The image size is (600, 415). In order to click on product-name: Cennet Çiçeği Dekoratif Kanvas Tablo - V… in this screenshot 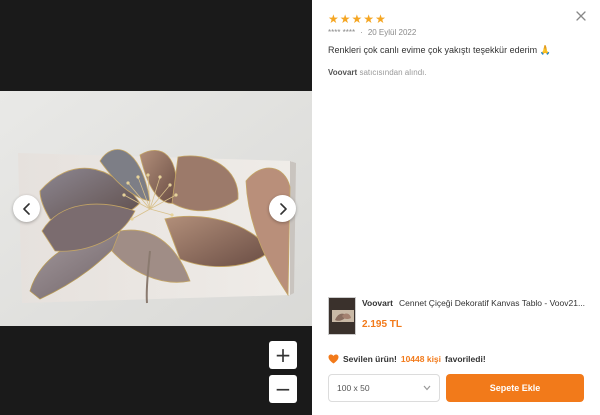, I will do `click(492, 303)`.